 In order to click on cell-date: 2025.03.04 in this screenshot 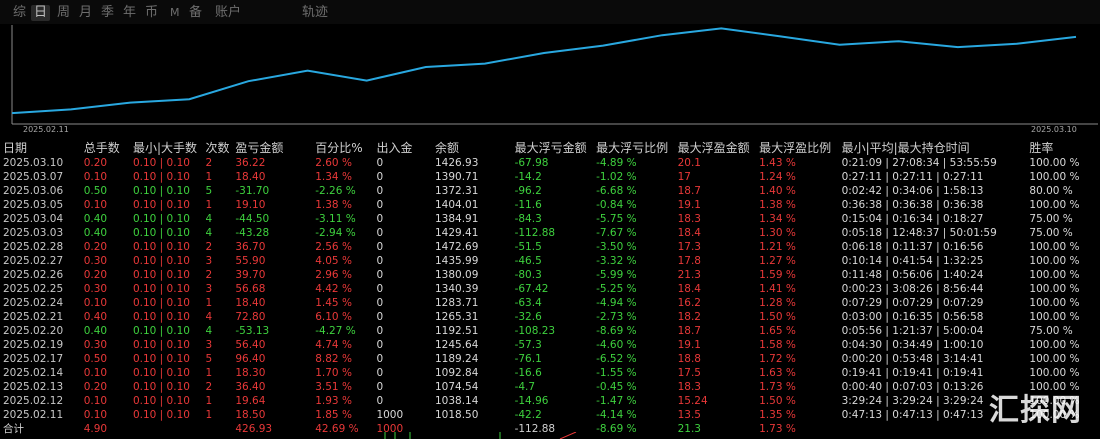, I will do `click(33, 219)`.